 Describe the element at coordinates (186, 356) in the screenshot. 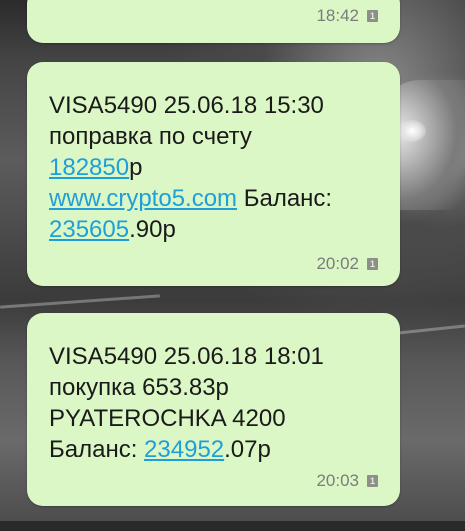

I see `message-line: VISA5490 25.06.18 18:01` at that location.